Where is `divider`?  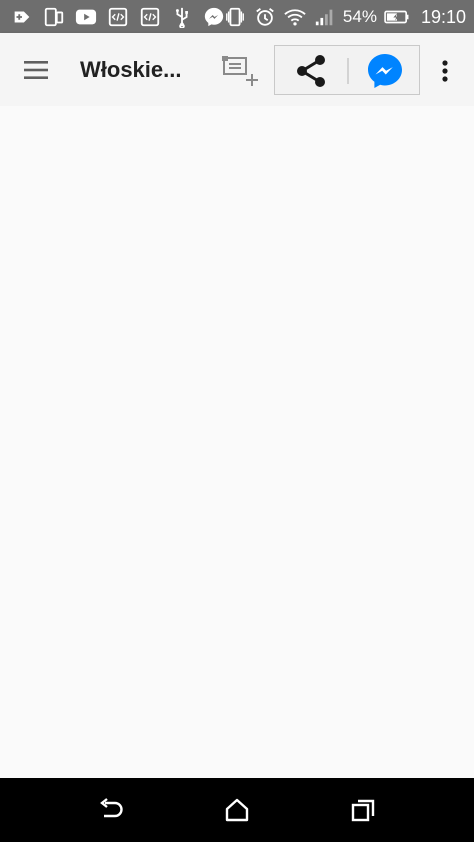
divider is located at coordinates (348, 71).